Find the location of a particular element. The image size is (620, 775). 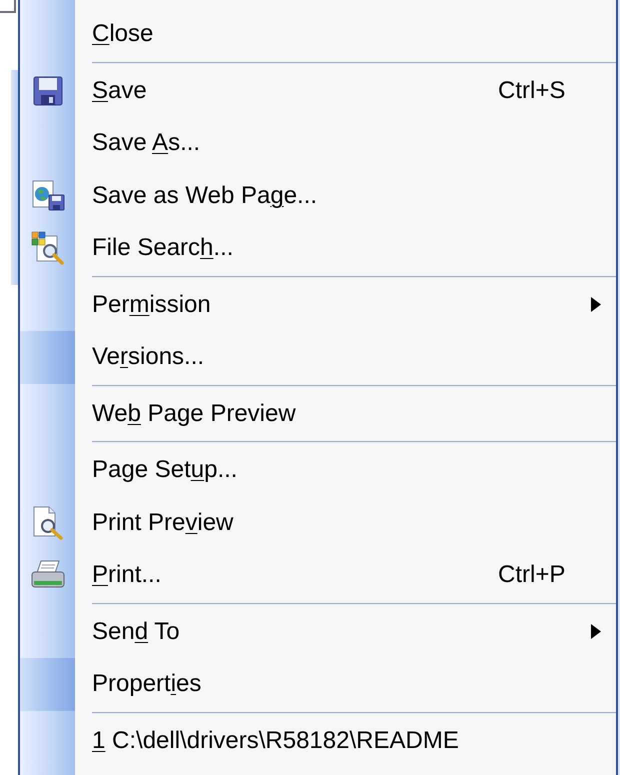

document-magnifier-icon is located at coordinates (47, 248).